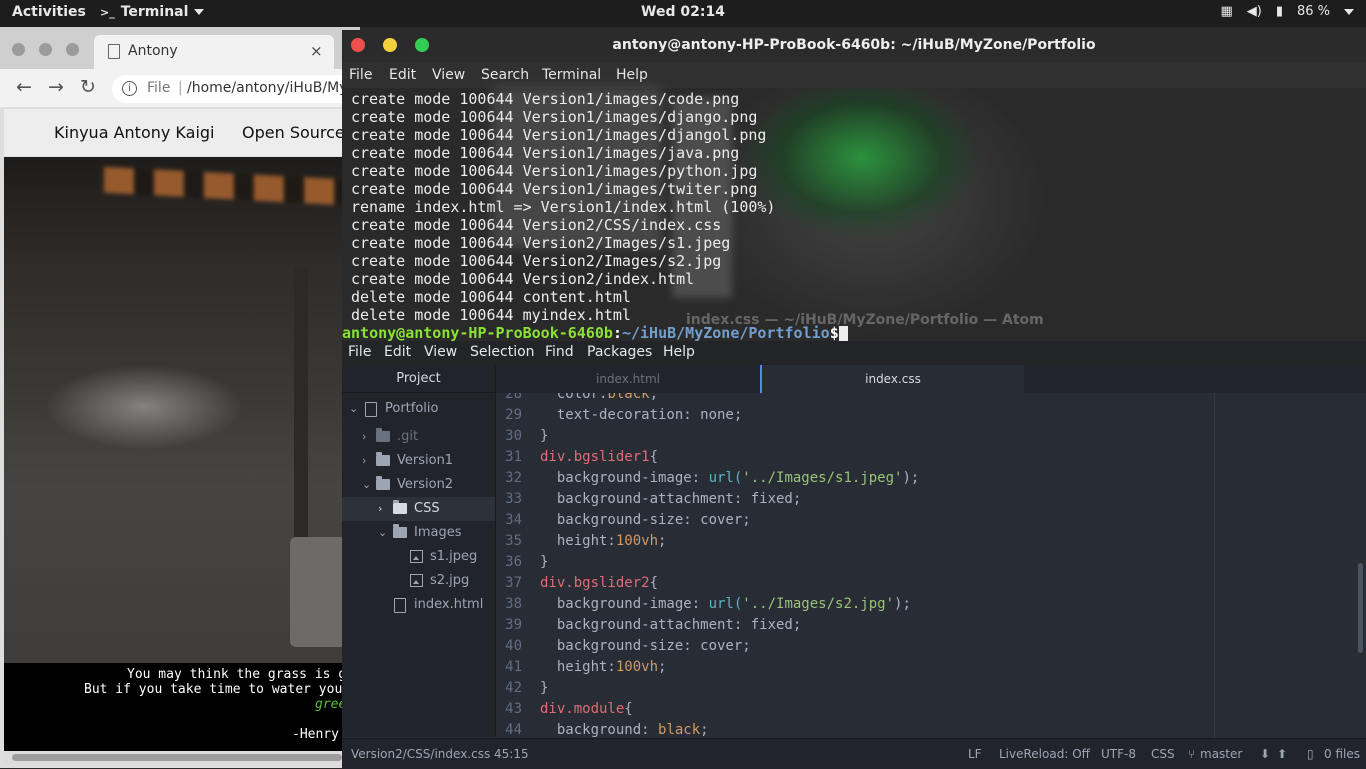 This screenshot has height=769, width=1366. Describe the element at coordinates (425, 460) in the screenshot. I see `tree-label: Version1` at that location.